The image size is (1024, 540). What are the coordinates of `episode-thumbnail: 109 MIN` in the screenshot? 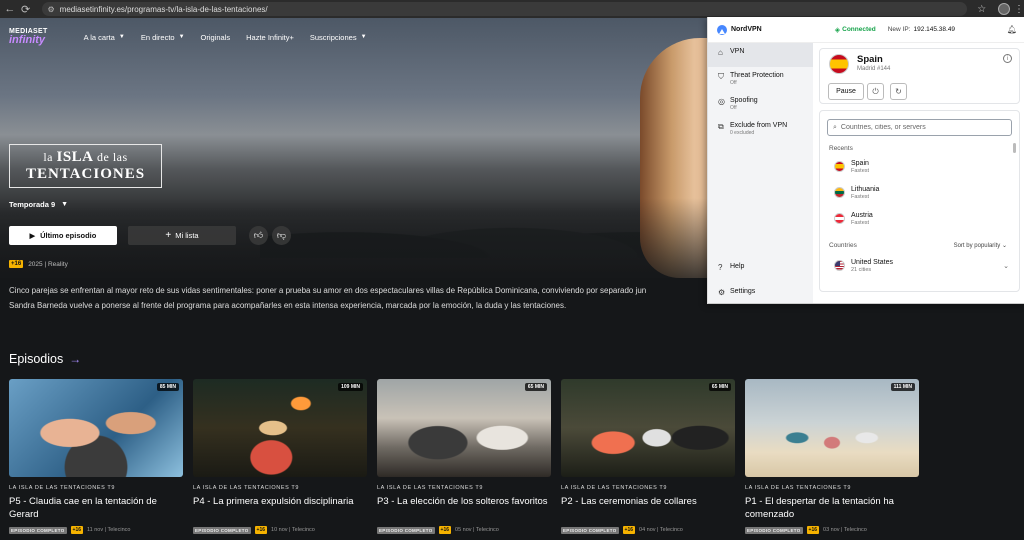 It's located at (280, 428).